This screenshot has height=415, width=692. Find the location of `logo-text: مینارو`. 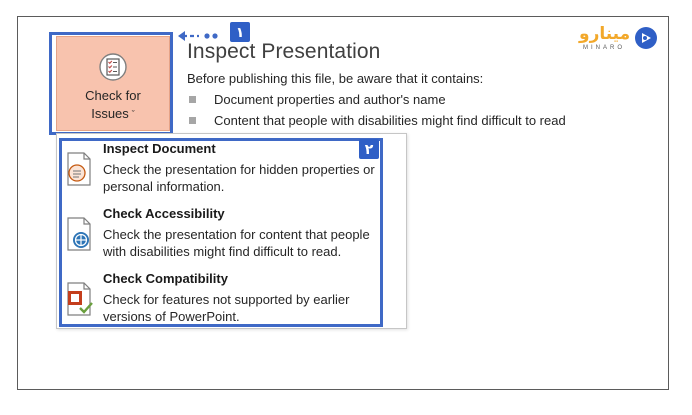

logo-text: مینارو is located at coordinates (605, 34).